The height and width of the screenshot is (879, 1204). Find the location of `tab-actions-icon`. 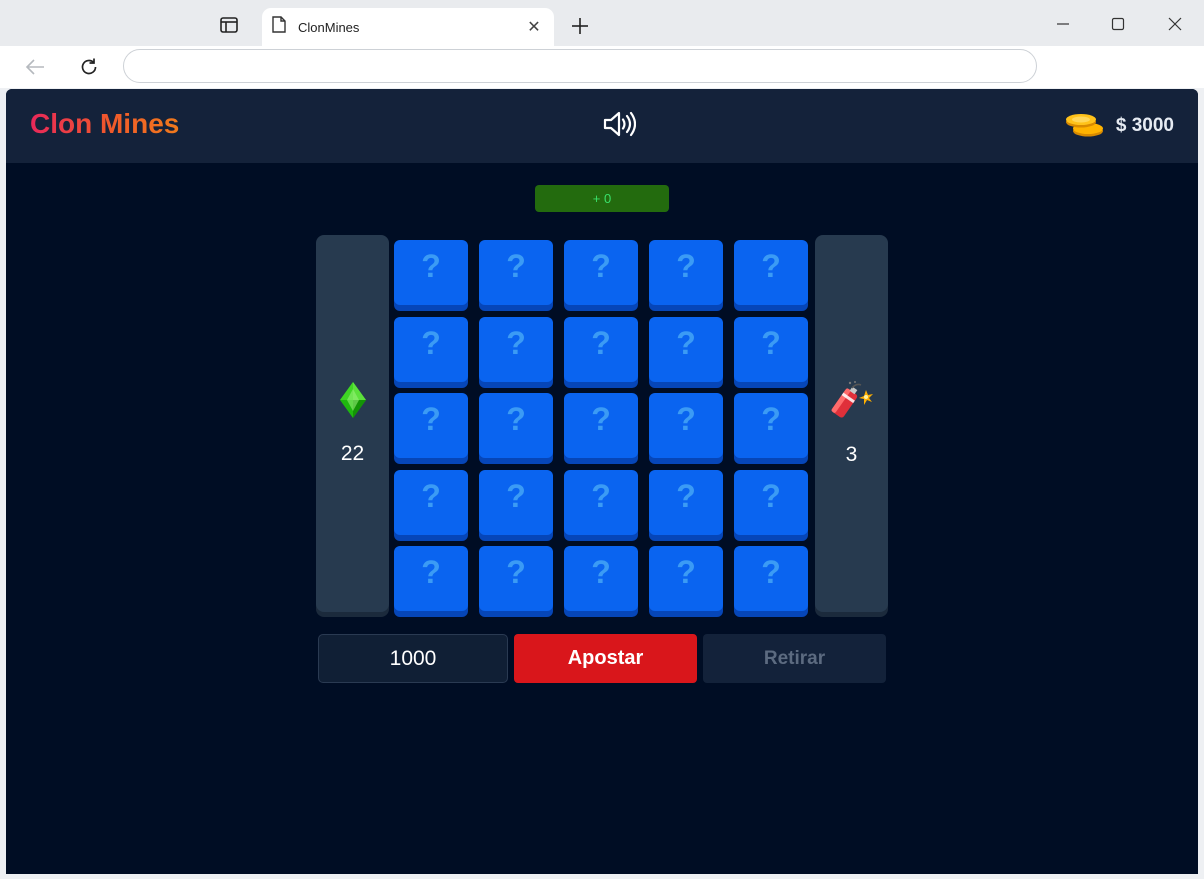

tab-actions-icon is located at coordinates (229, 25).